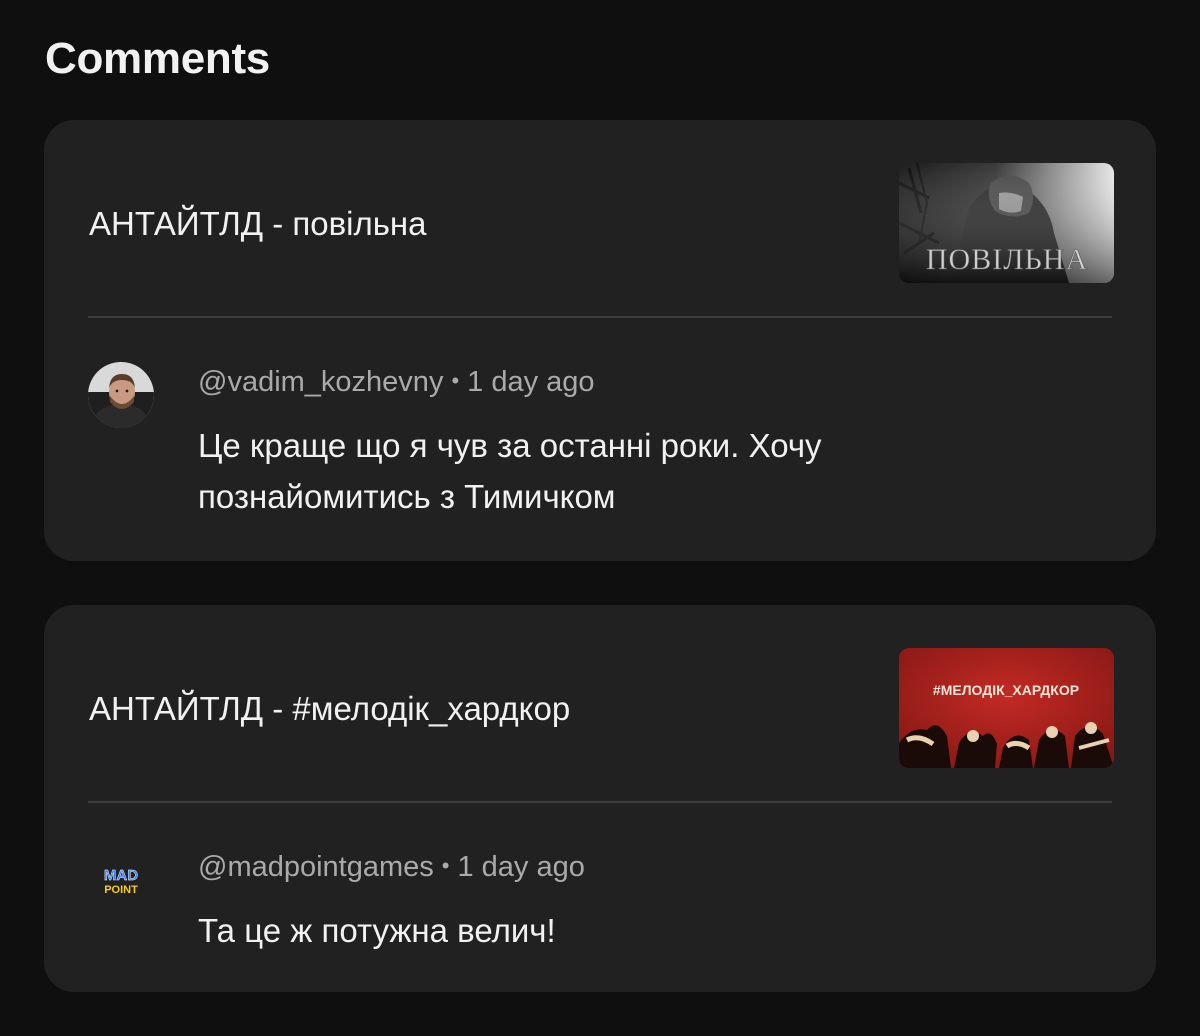  Describe the element at coordinates (329, 709) in the screenshot. I see `video-title: АНТАЙТЛД - #мелодік_хардкор` at that location.